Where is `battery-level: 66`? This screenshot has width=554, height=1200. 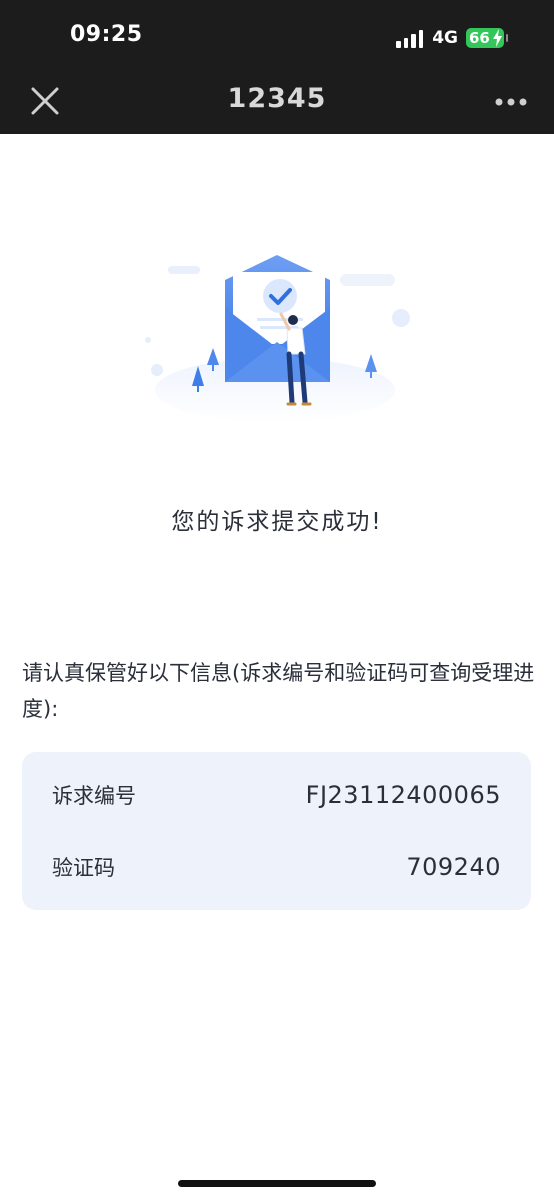 battery-level: 66 is located at coordinates (479, 38).